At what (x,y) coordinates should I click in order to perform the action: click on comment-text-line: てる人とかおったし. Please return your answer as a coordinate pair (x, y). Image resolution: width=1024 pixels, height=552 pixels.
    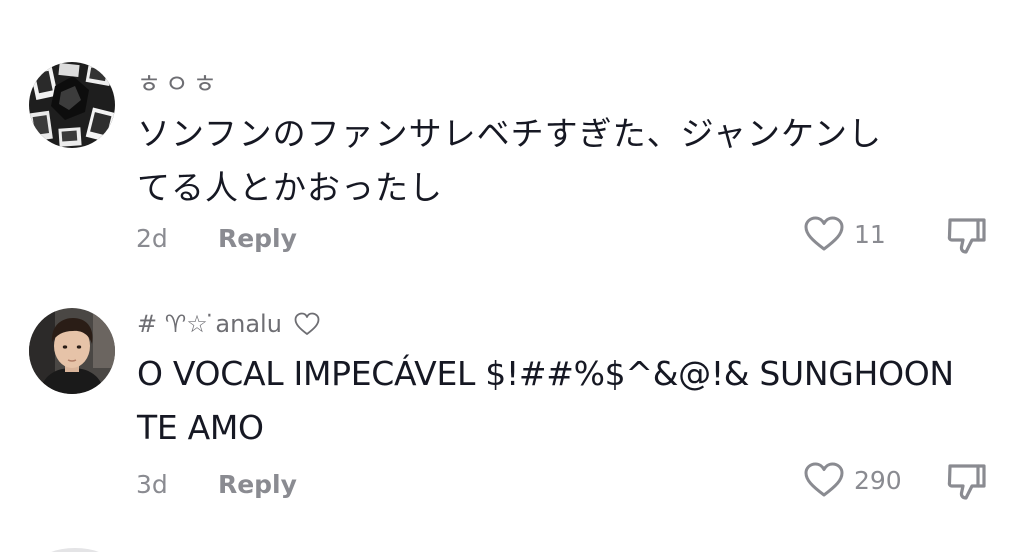
    Looking at the image, I should click on (290, 187).